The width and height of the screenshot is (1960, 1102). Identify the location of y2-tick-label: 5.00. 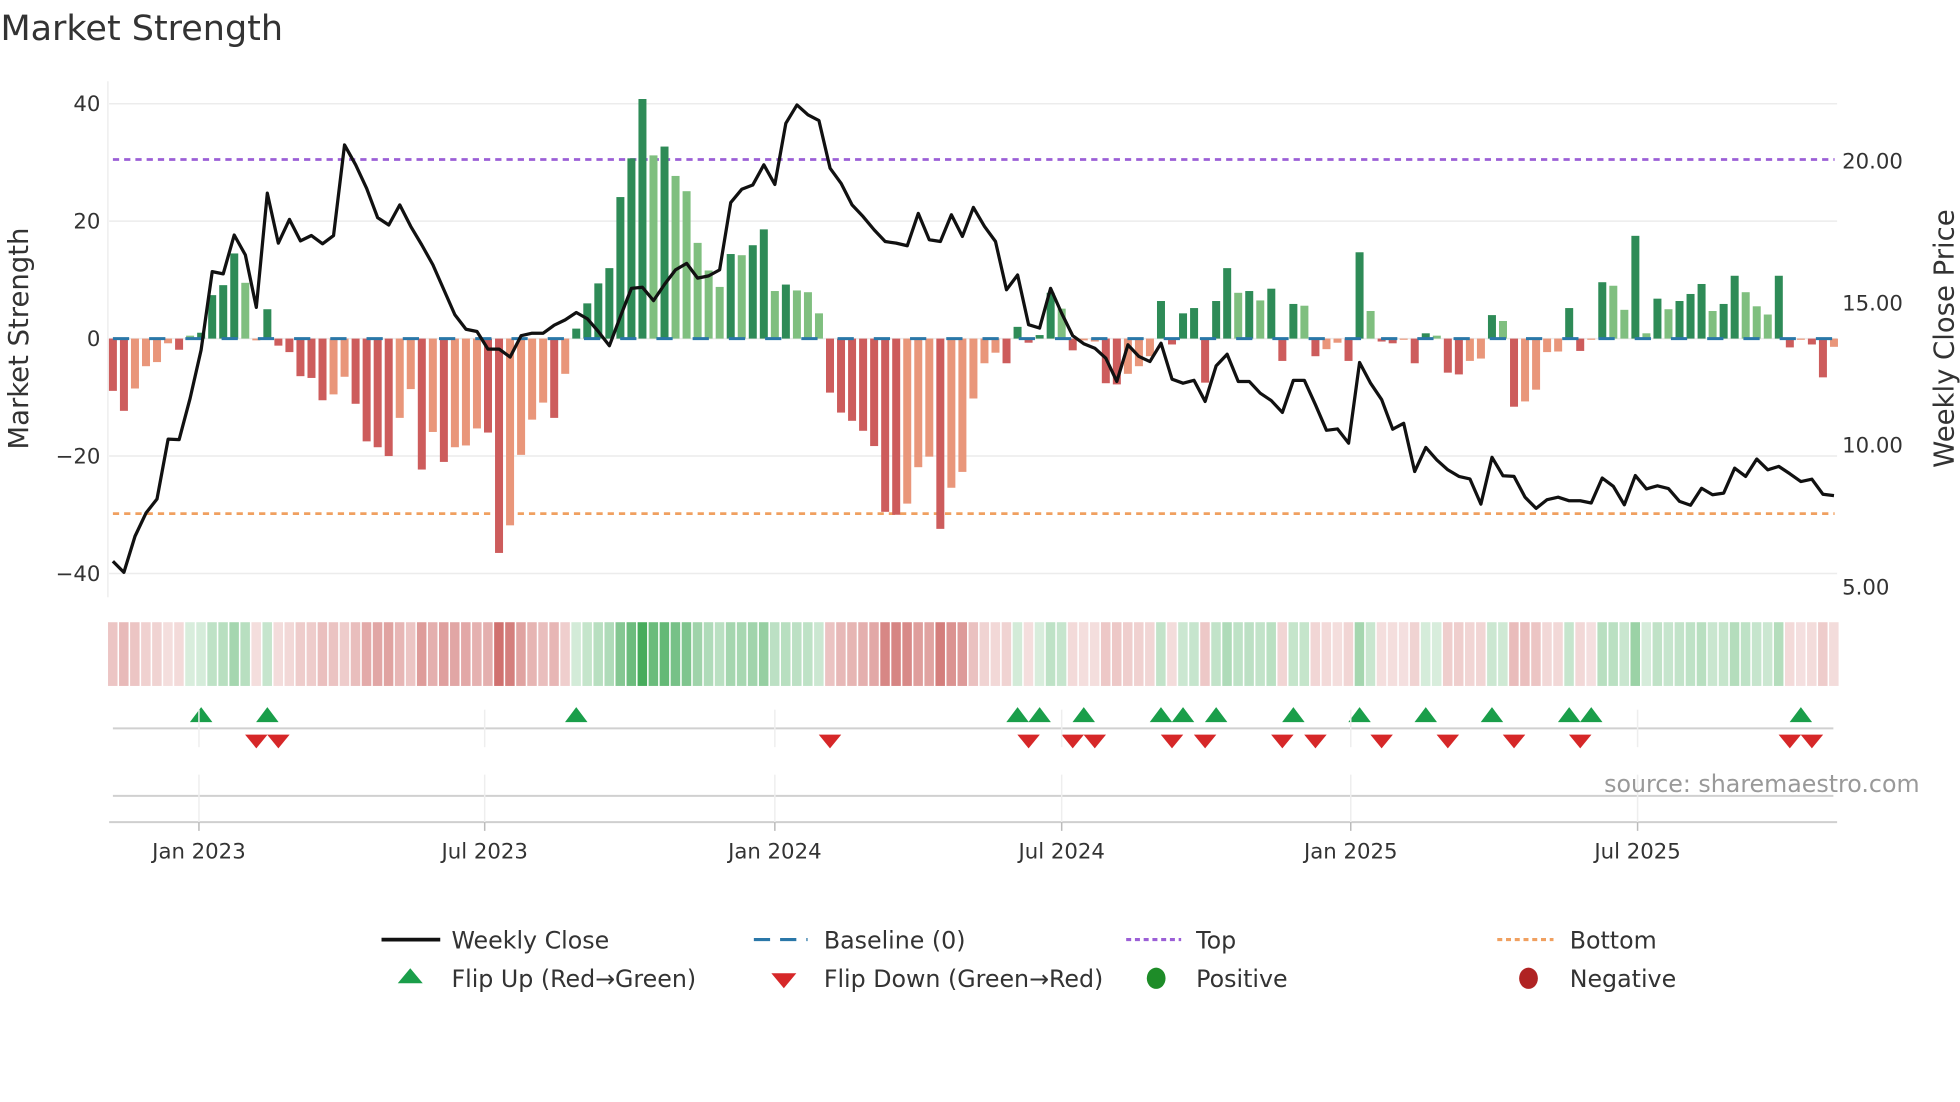
(1865, 588).